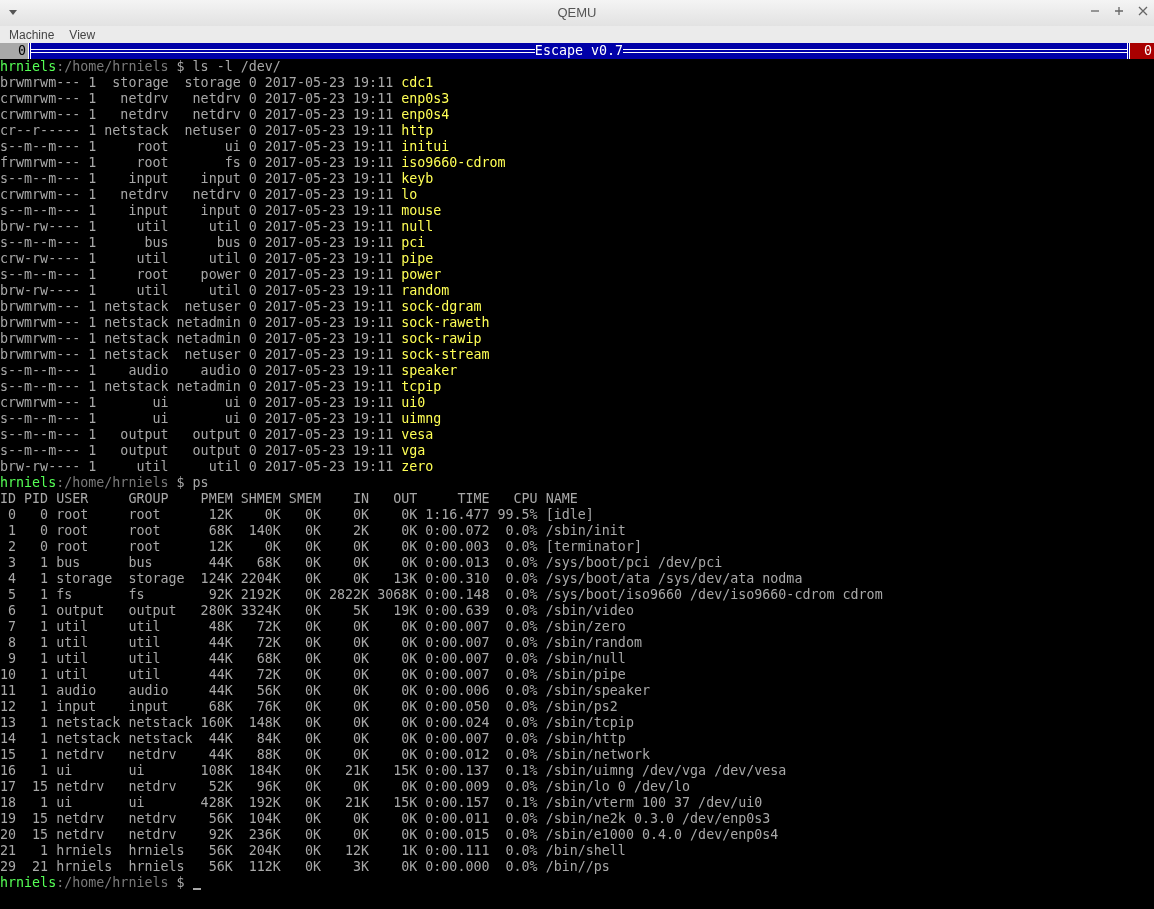 The height and width of the screenshot is (909, 1154). Describe the element at coordinates (32, 34) in the screenshot. I see `menu-item: Machine` at that location.